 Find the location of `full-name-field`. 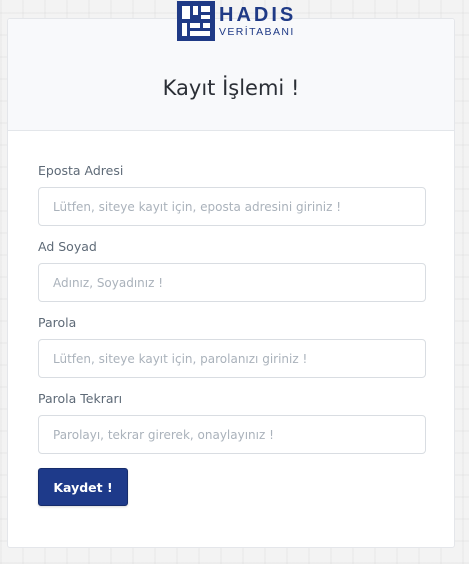

full-name-field is located at coordinates (232, 282).